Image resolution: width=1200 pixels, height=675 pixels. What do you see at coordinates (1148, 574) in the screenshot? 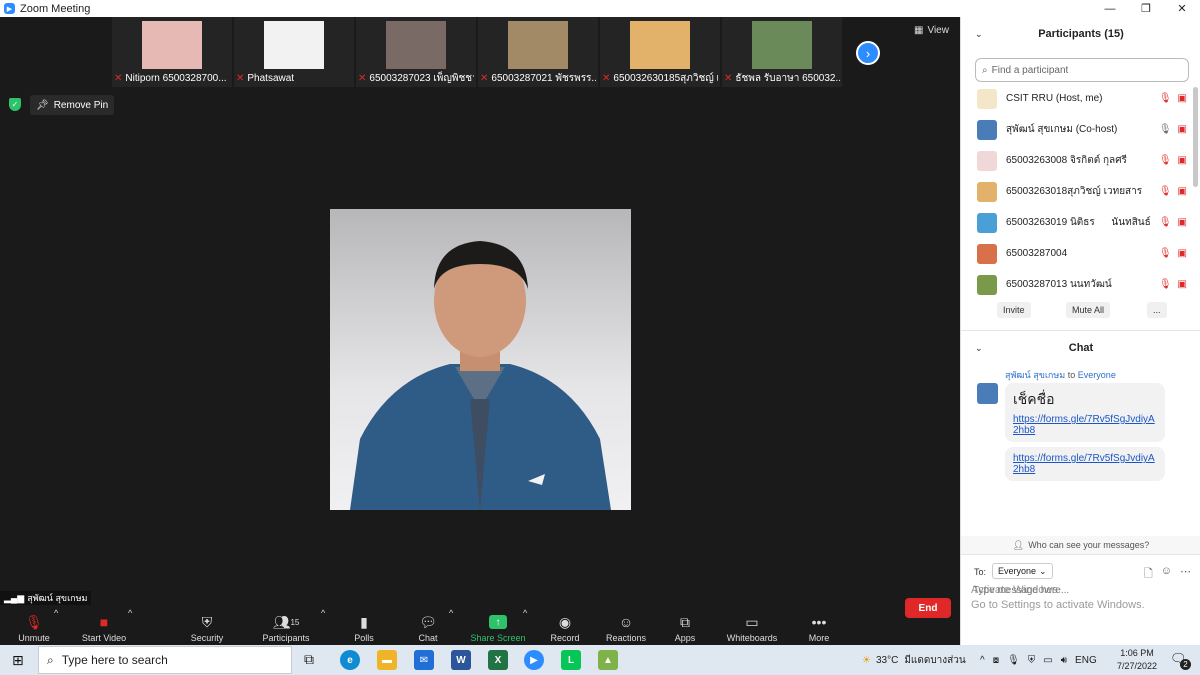
I see `file-icon: 🗋︎` at bounding box center [1148, 574].